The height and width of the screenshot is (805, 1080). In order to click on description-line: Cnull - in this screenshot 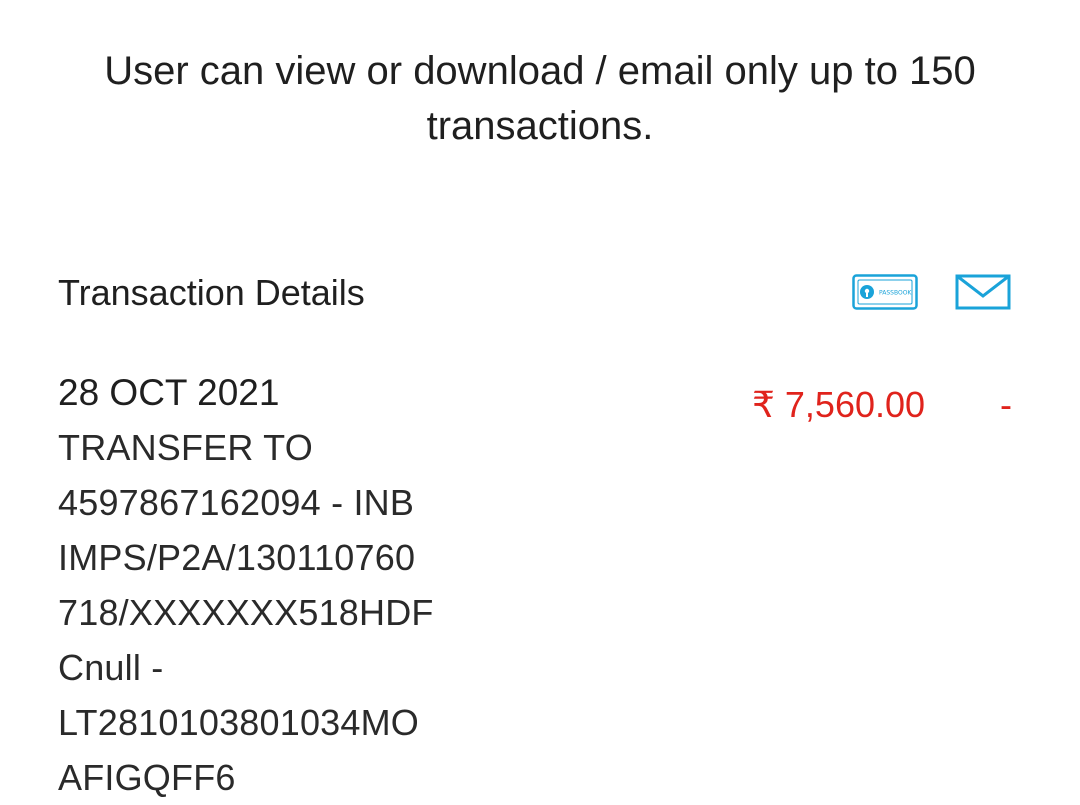, I will do `click(111, 667)`.